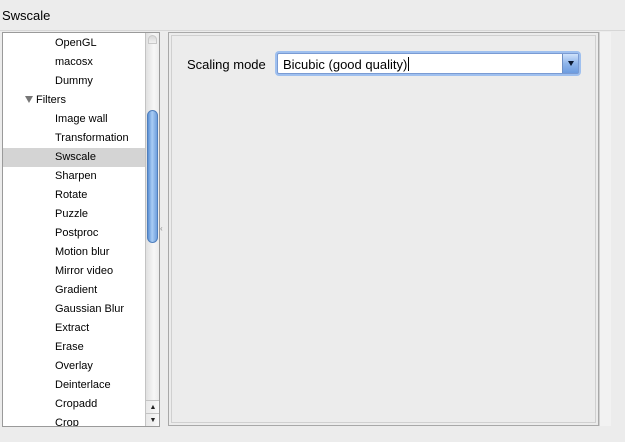 This screenshot has width=625, height=442. I want to click on tree-item: Crop, so click(74, 420).